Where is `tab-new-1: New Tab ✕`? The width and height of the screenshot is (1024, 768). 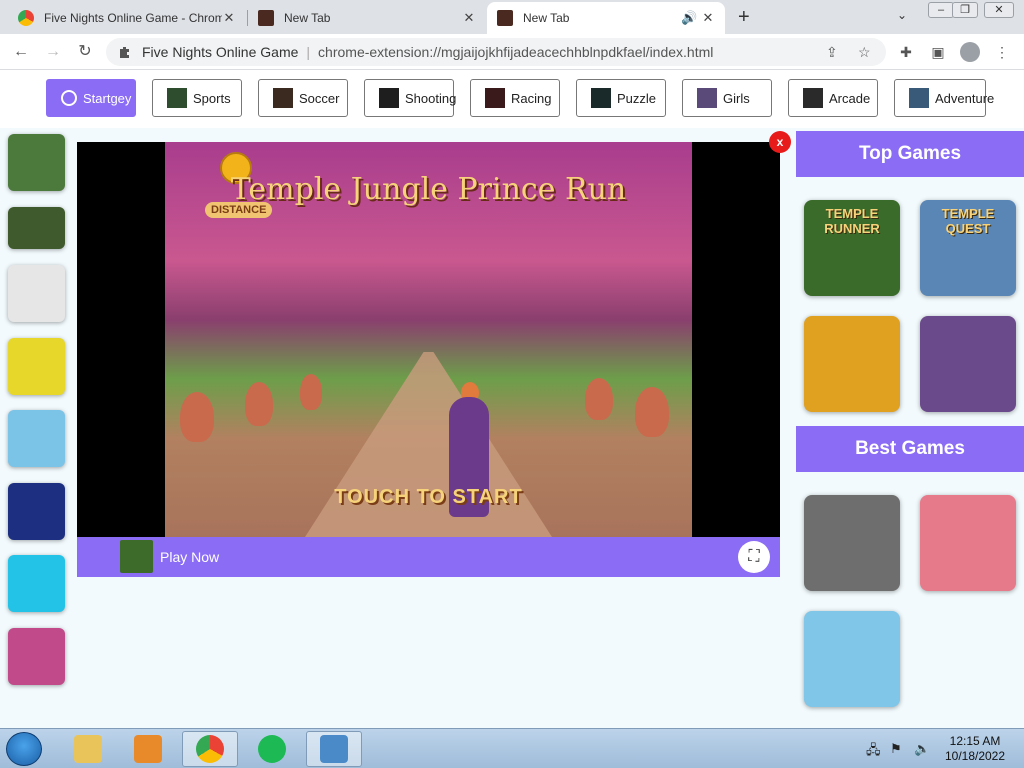 tab-new-1: New Tab ✕ is located at coordinates (367, 18).